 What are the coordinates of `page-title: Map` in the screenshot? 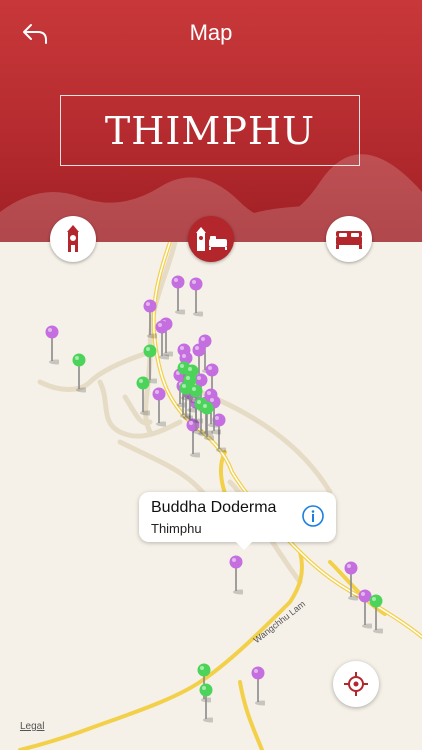 It's located at (211, 32).